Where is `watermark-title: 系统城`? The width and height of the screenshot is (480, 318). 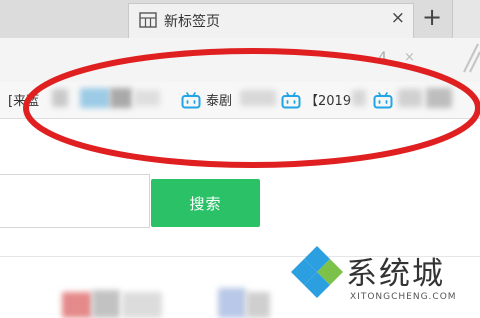
watermark-title: 系统城 is located at coordinates (395, 274).